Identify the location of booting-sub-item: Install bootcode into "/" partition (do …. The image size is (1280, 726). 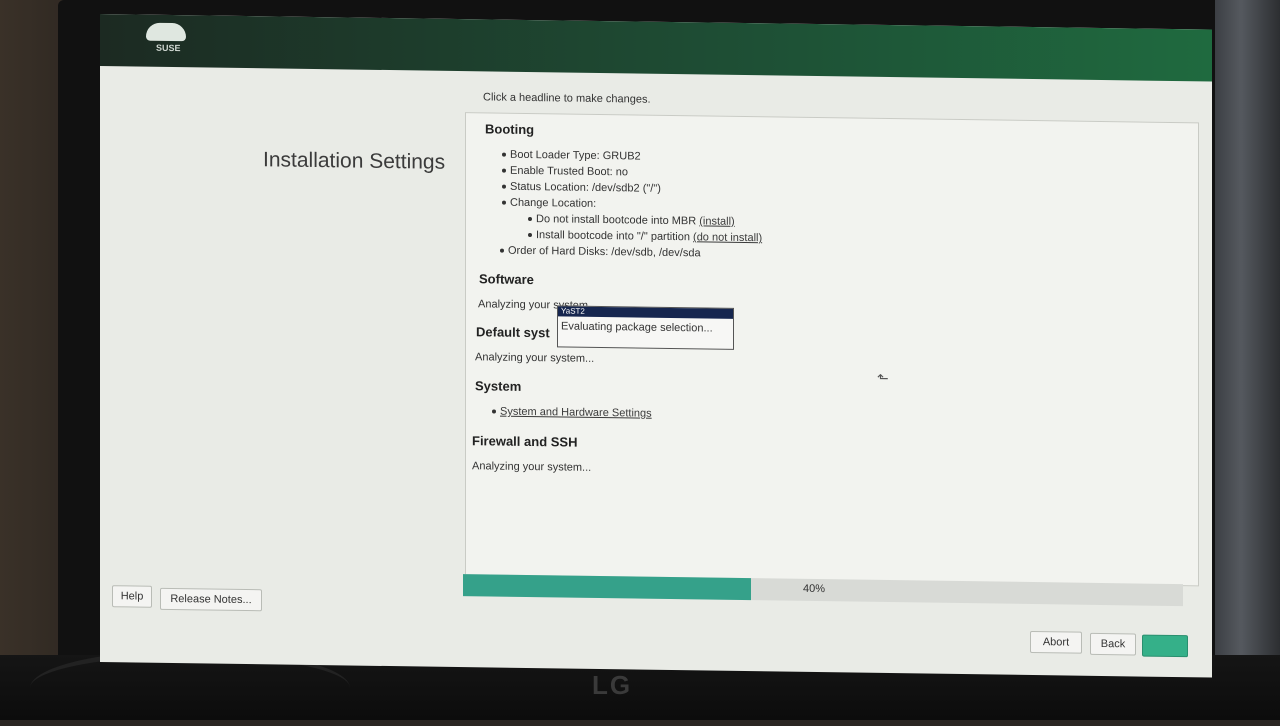
(645, 236).